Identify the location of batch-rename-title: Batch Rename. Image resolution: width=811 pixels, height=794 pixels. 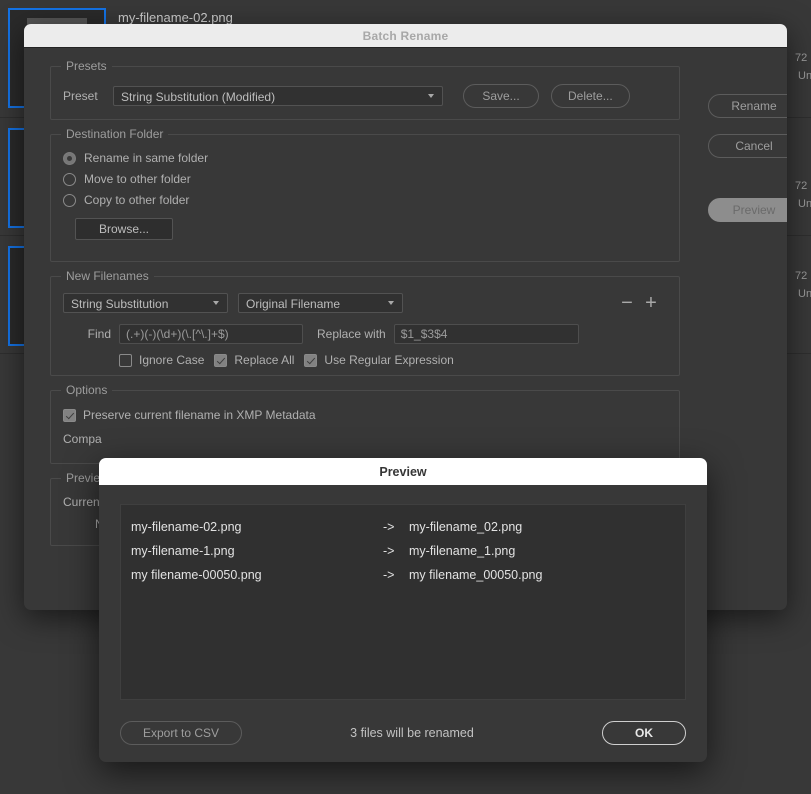
(405, 35).